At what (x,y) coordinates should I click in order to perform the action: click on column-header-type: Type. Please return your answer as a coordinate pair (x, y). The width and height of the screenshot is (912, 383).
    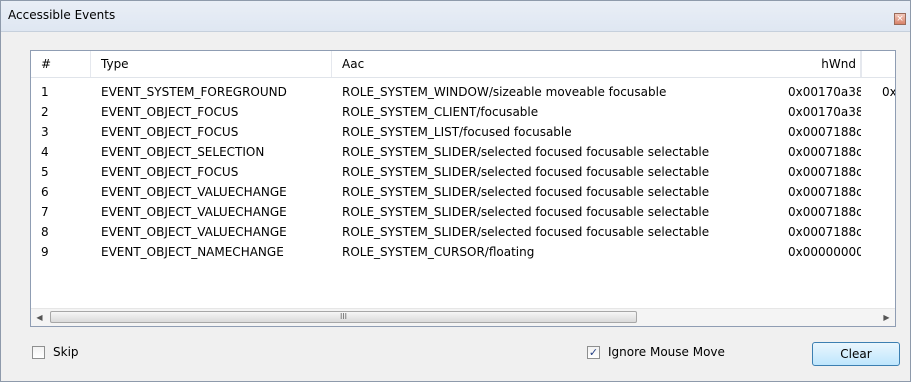
    Looking at the image, I should click on (211, 64).